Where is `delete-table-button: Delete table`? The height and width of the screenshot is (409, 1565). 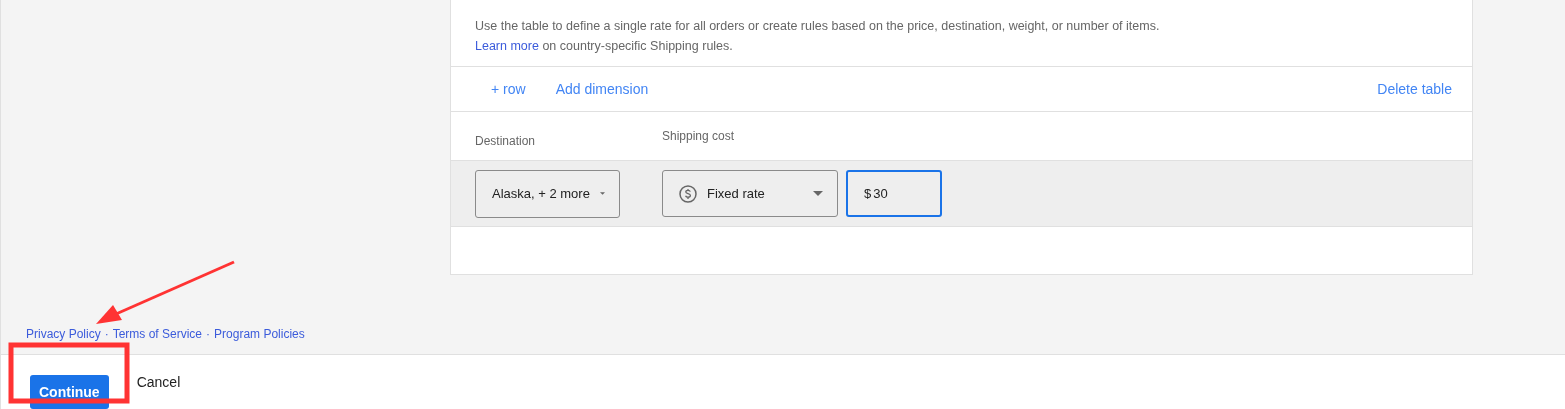 delete-table-button: Delete table is located at coordinates (1414, 89).